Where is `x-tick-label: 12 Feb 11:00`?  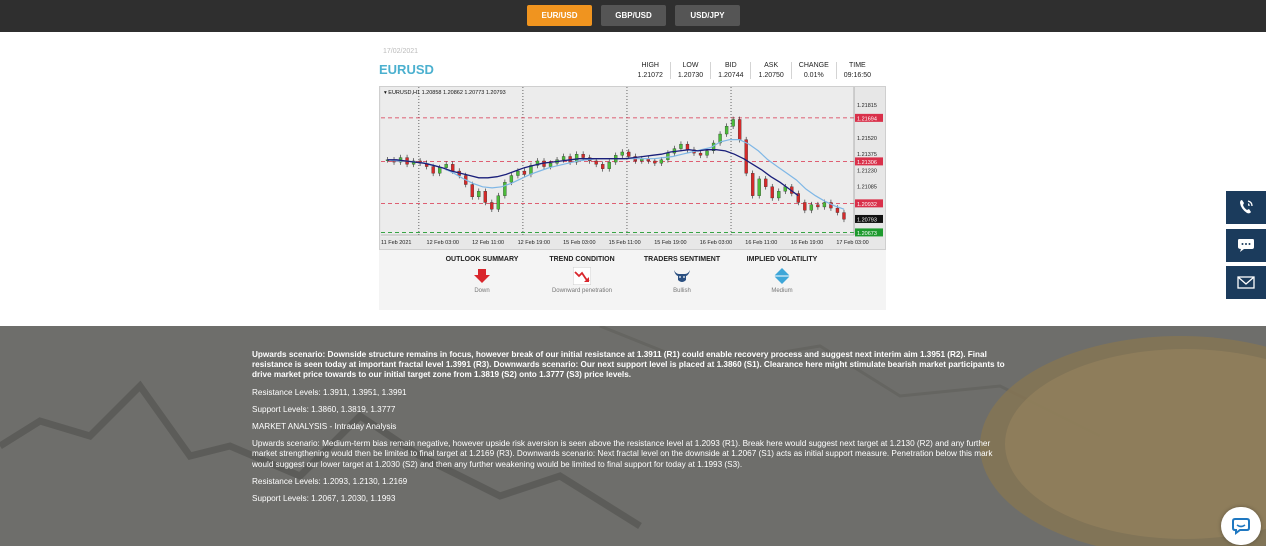 x-tick-label: 12 Feb 11:00 is located at coordinates (488, 243).